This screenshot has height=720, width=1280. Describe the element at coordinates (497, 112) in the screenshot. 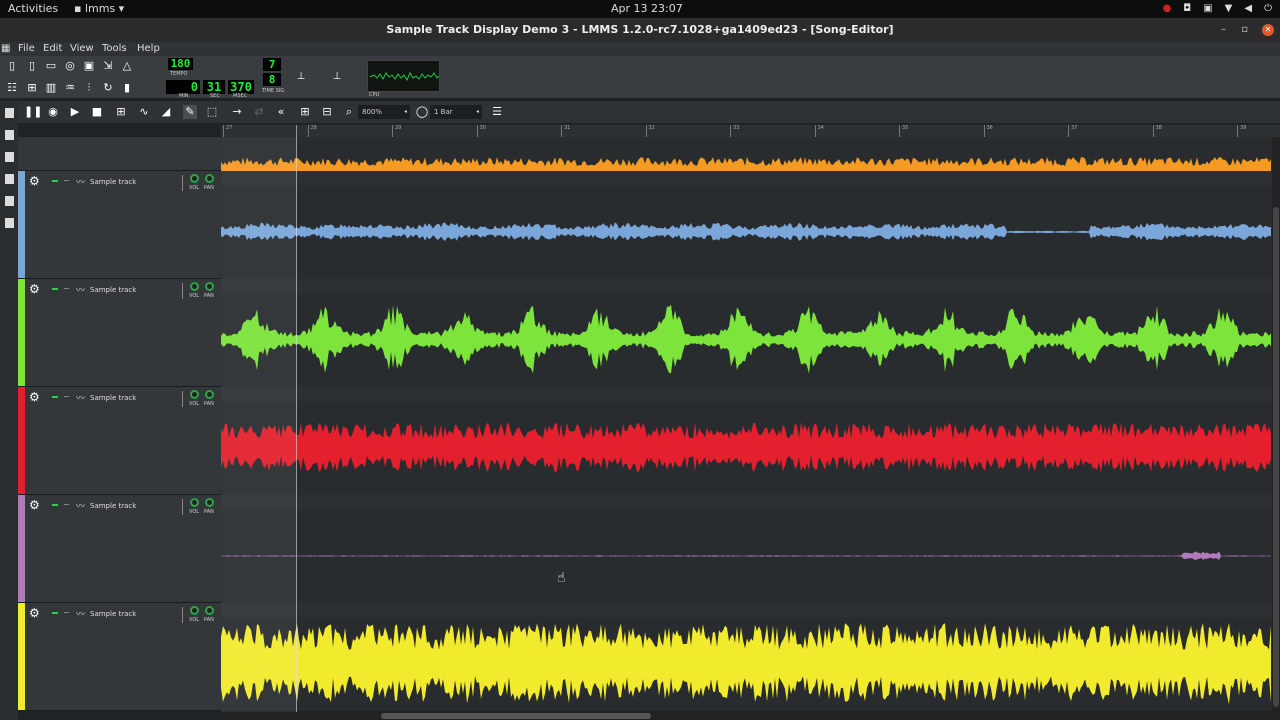

I see `proportional-snap-icon: ☰` at that location.